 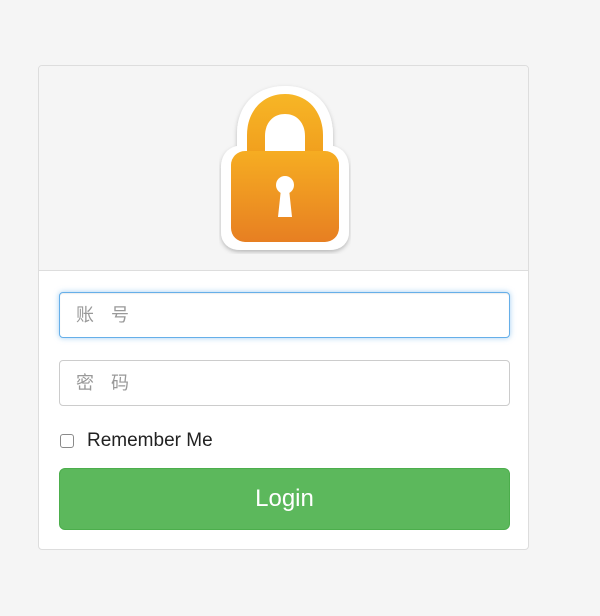 I want to click on lock-icon, so click(x=285, y=168).